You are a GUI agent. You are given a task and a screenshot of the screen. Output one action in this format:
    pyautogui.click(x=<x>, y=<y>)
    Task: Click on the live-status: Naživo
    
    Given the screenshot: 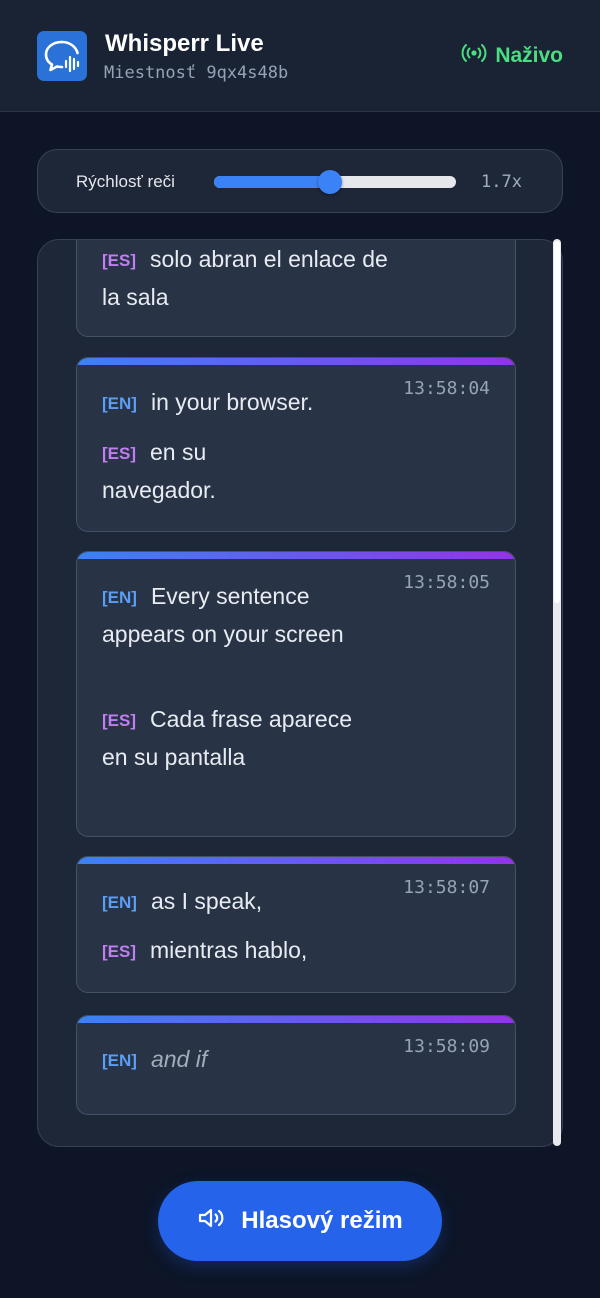 What is the action you would take?
    pyautogui.click(x=512, y=56)
    